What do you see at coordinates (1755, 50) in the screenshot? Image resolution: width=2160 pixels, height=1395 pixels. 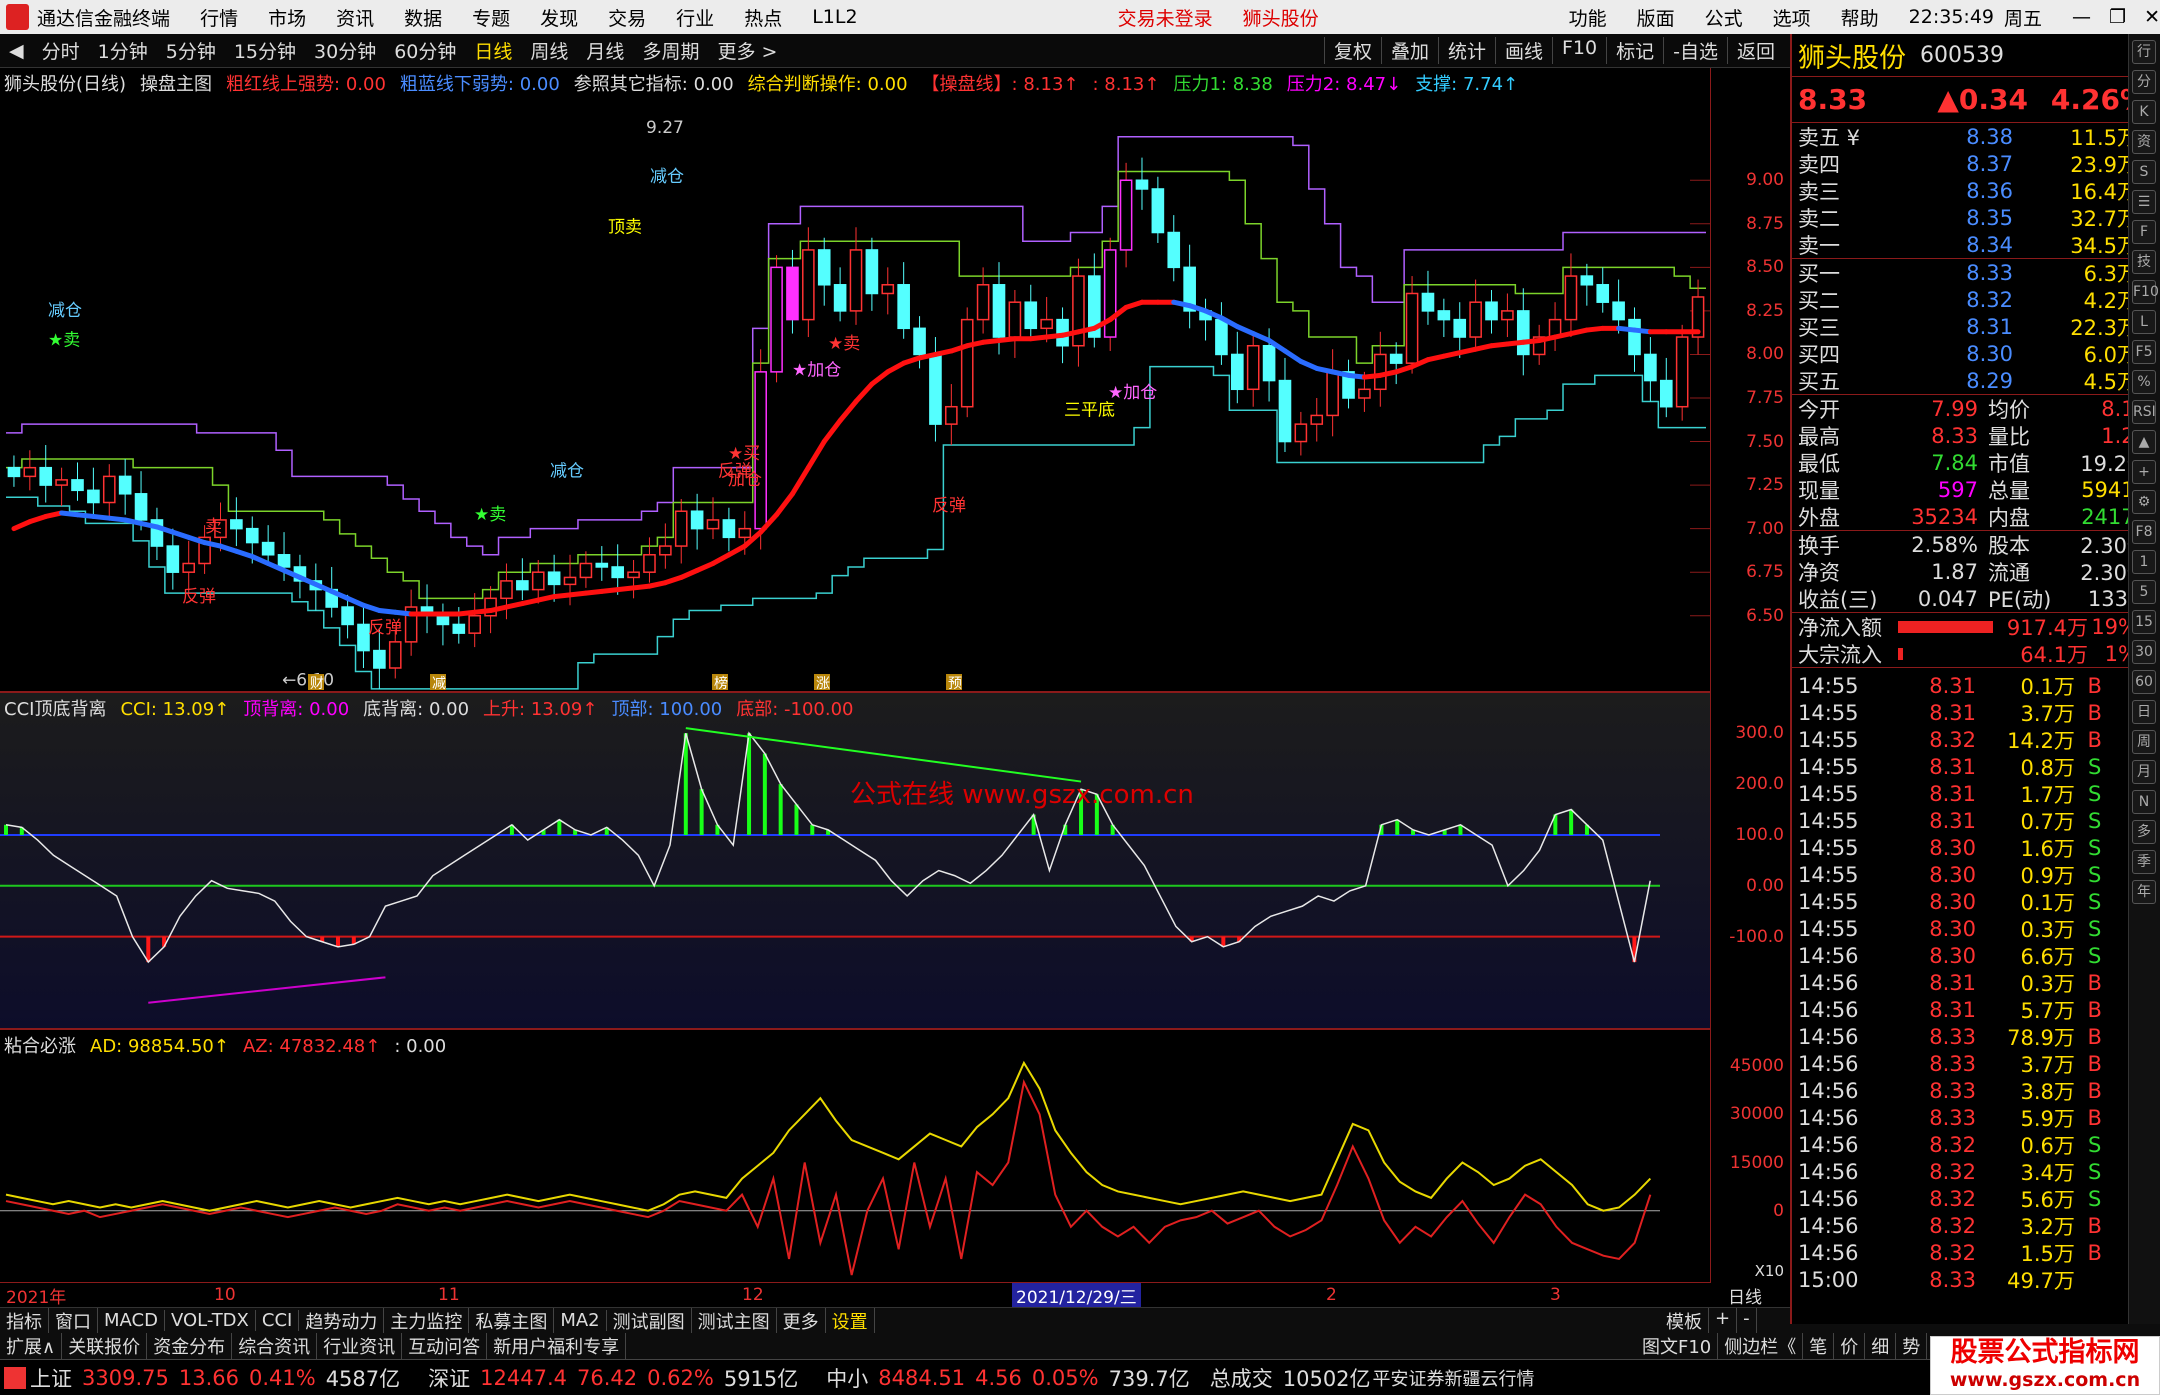 I see `tool-button: 返回` at bounding box center [1755, 50].